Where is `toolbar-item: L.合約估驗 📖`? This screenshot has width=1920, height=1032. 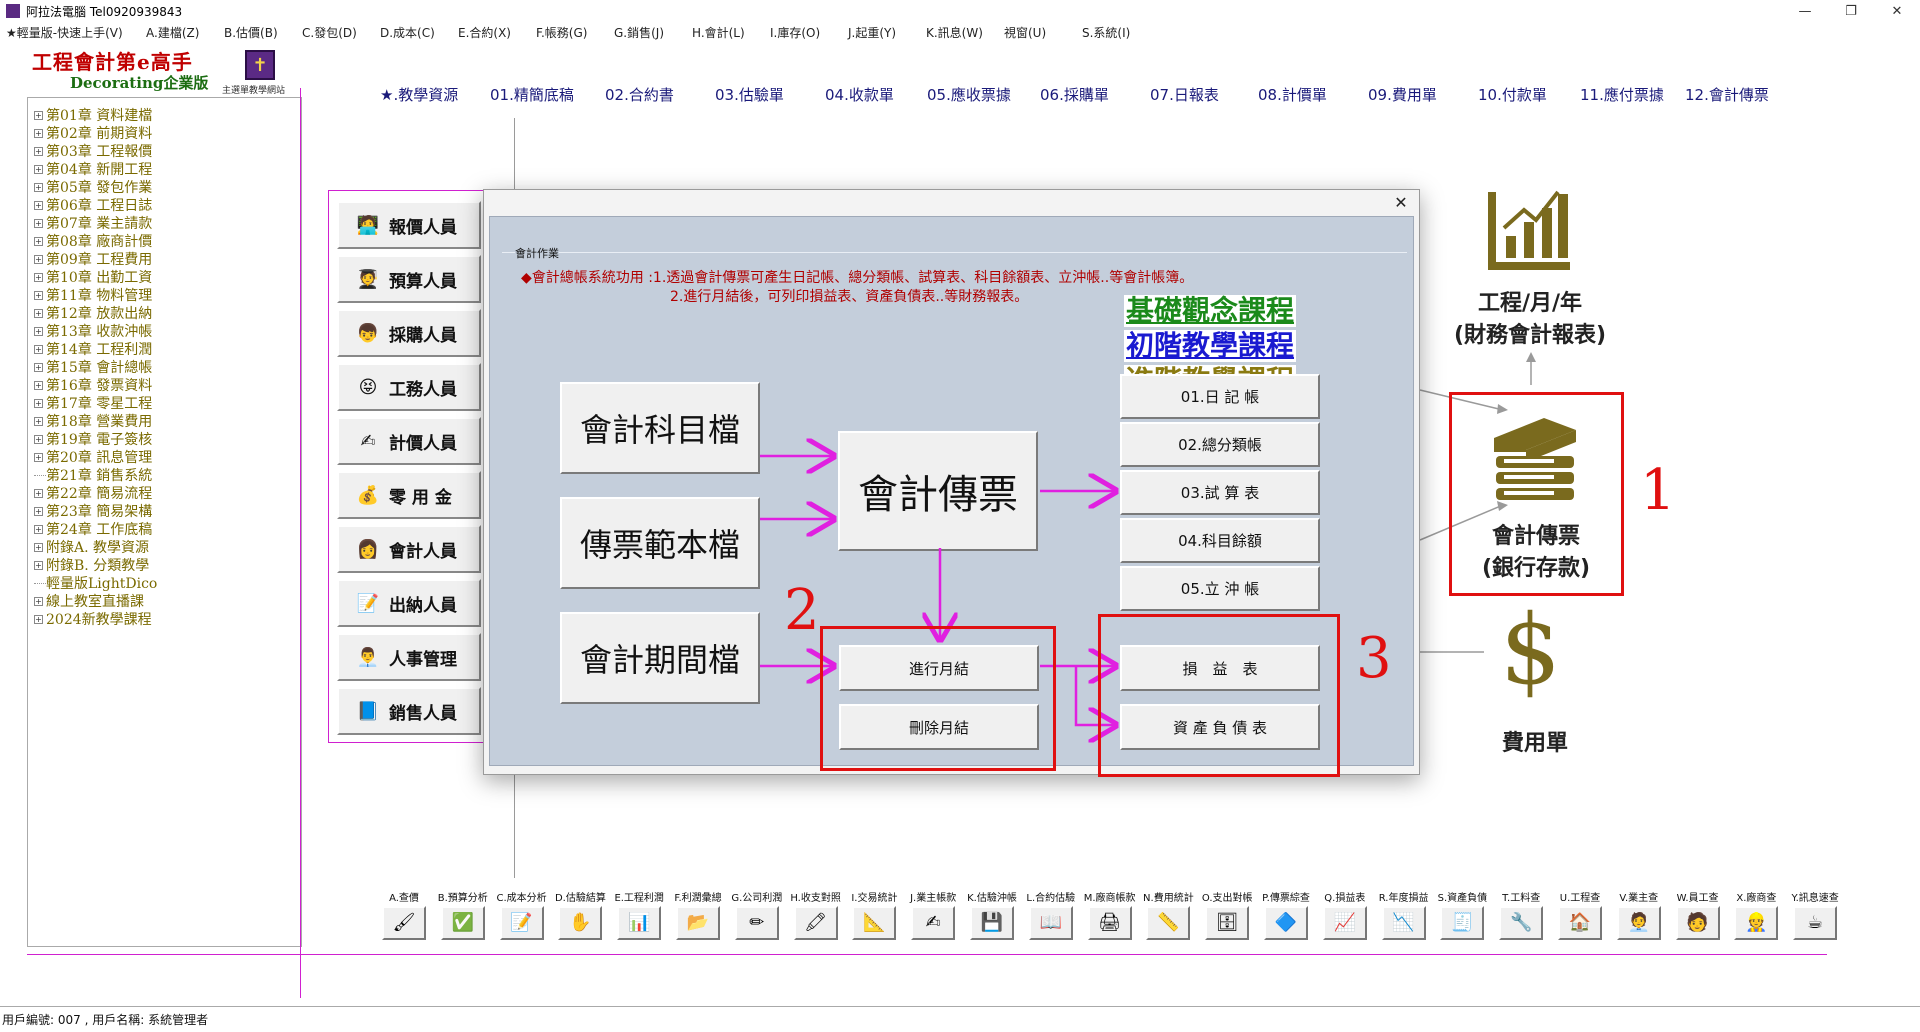
toolbar-item: L.合約估驗 📖 is located at coordinates (1051, 916).